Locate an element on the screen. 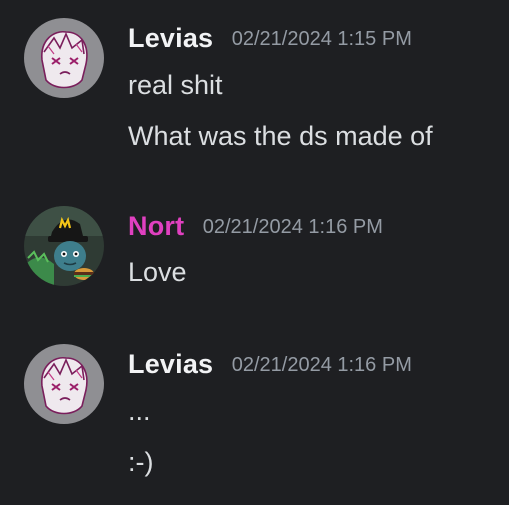 This screenshot has width=509, height=505. message-text: What was the ds made of is located at coordinates (280, 136).